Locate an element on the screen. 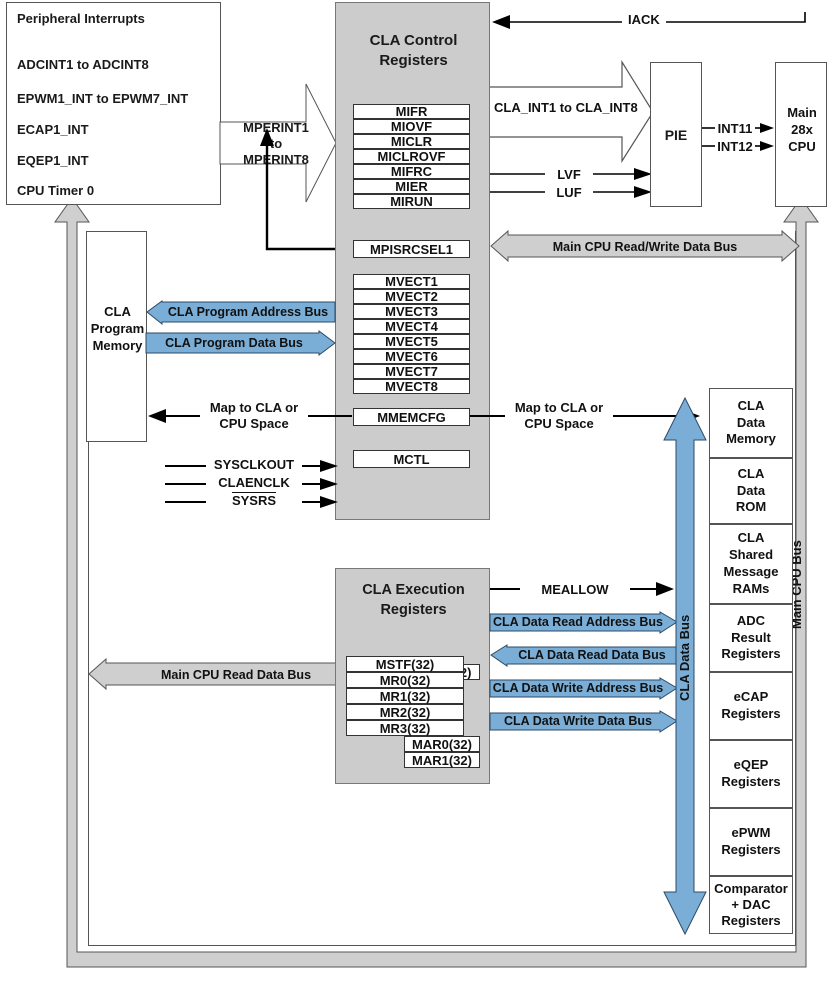 The height and width of the screenshot is (989, 833). register-mr2: MR2(32) is located at coordinates (405, 712).